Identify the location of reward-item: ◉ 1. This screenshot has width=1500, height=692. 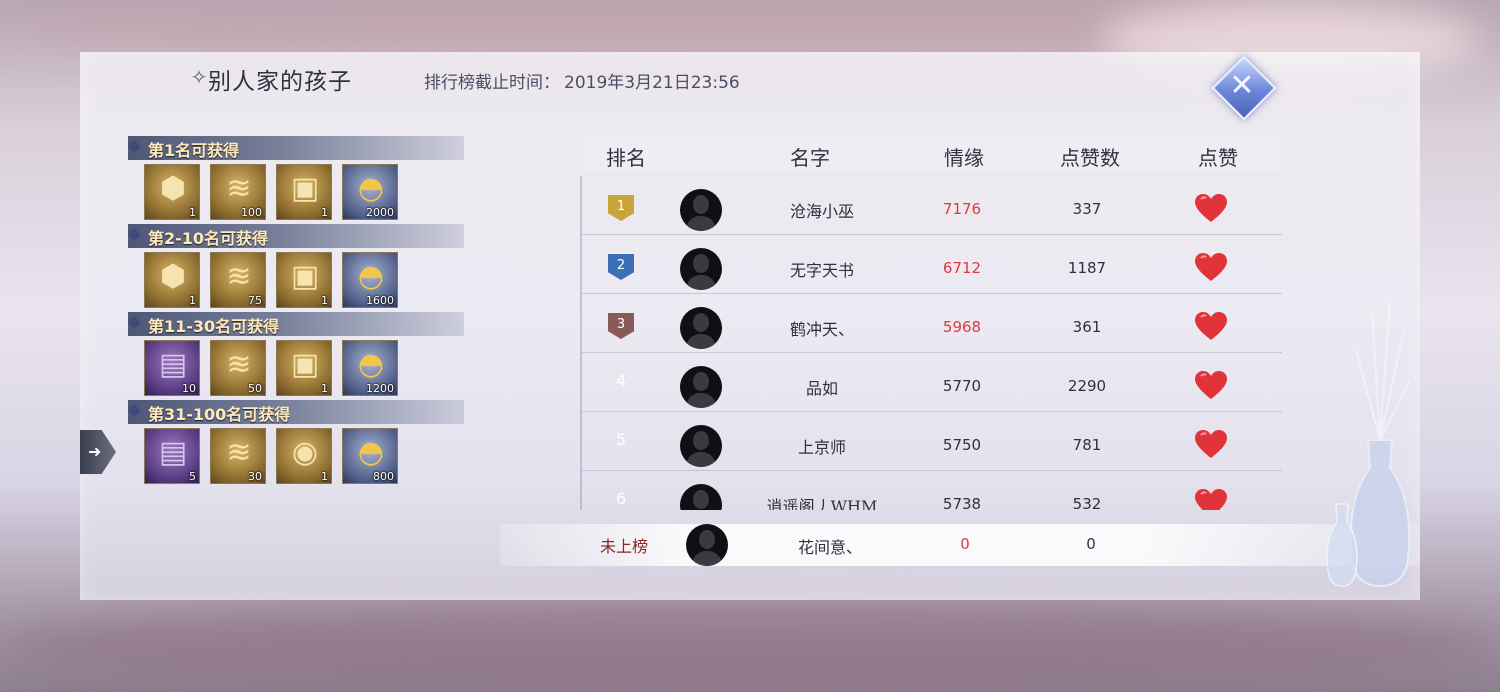
(304, 456).